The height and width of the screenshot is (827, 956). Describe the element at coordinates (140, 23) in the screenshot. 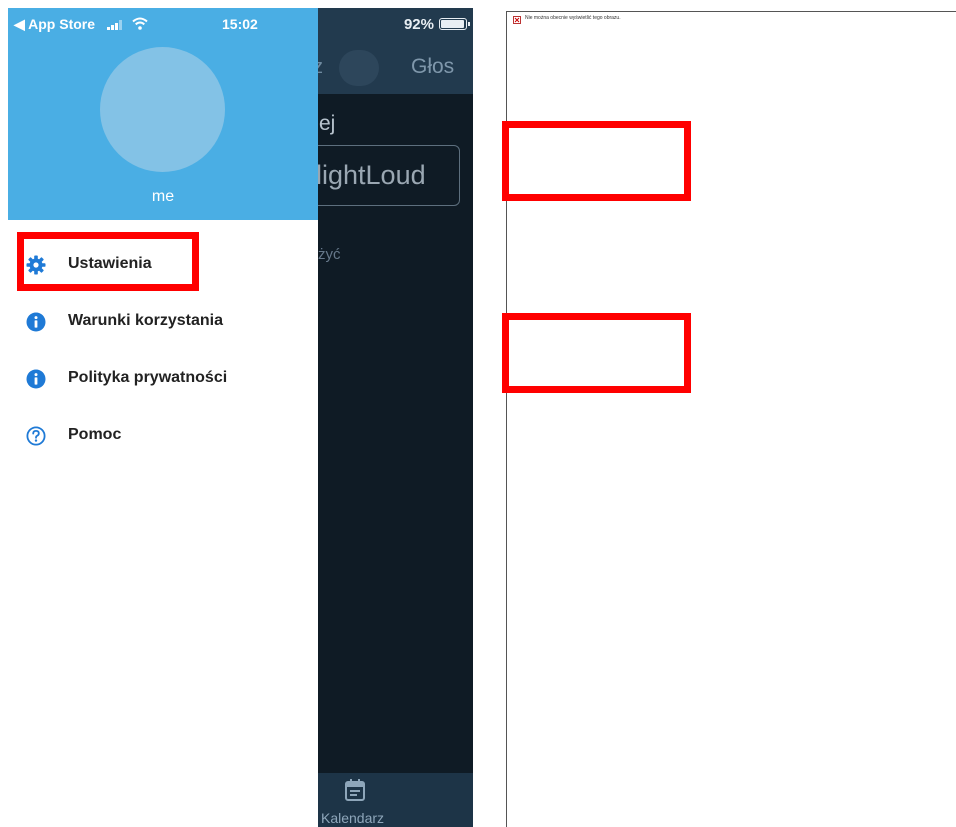

I see `wifi-icon` at that location.